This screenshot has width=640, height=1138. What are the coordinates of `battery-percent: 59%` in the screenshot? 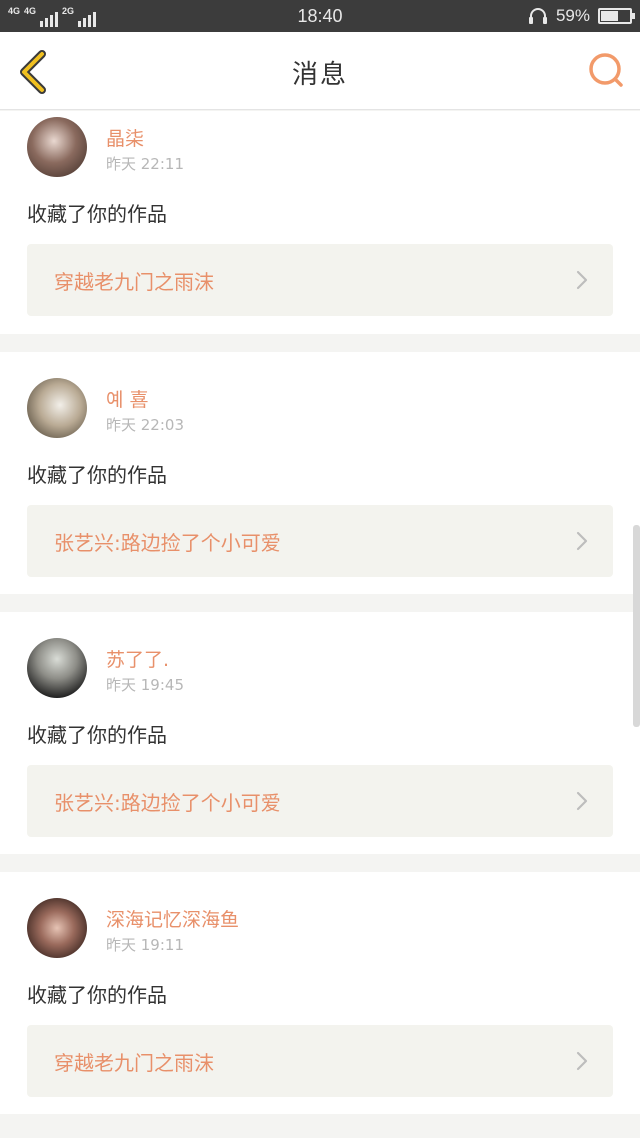 It's located at (572, 15).